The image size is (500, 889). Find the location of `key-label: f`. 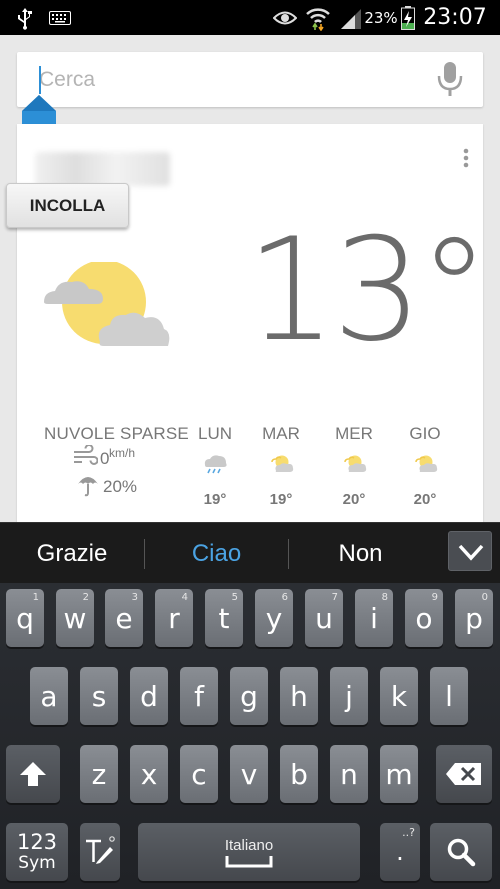

key-label: f is located at coordinates (199, 696).